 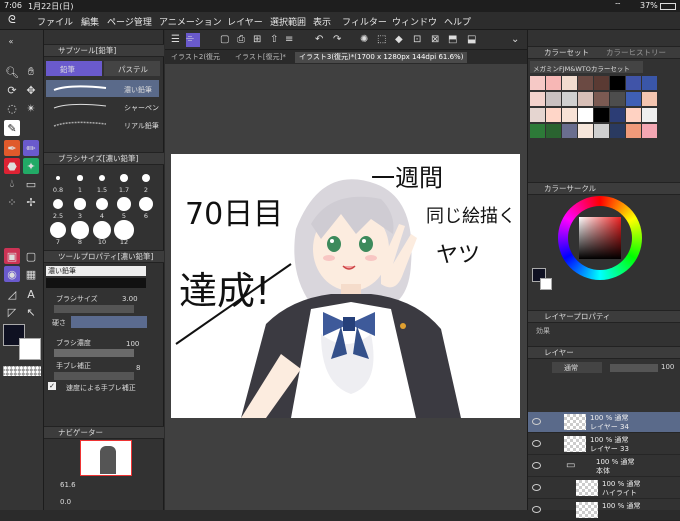 I want to click on zoom-tool-icon: 🔍︎, so click(x=12, y=72).